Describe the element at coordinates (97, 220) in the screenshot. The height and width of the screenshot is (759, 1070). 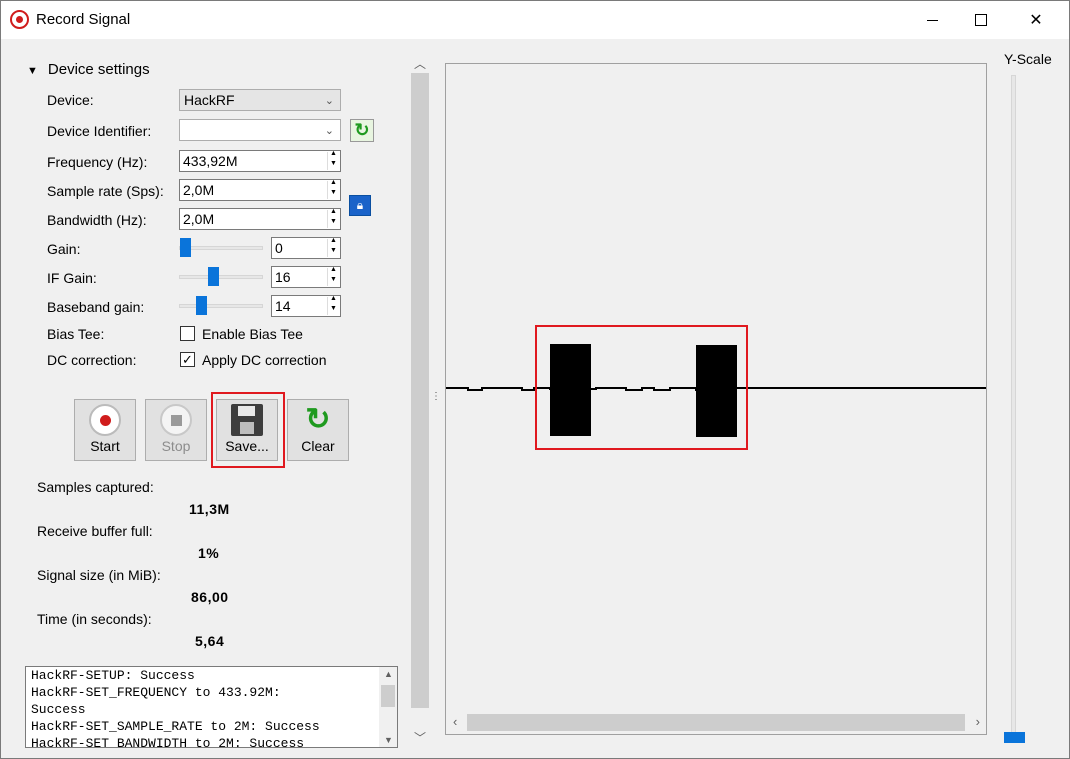
I see `bandwidth-label: Bandwidth (Hz):` at that location.